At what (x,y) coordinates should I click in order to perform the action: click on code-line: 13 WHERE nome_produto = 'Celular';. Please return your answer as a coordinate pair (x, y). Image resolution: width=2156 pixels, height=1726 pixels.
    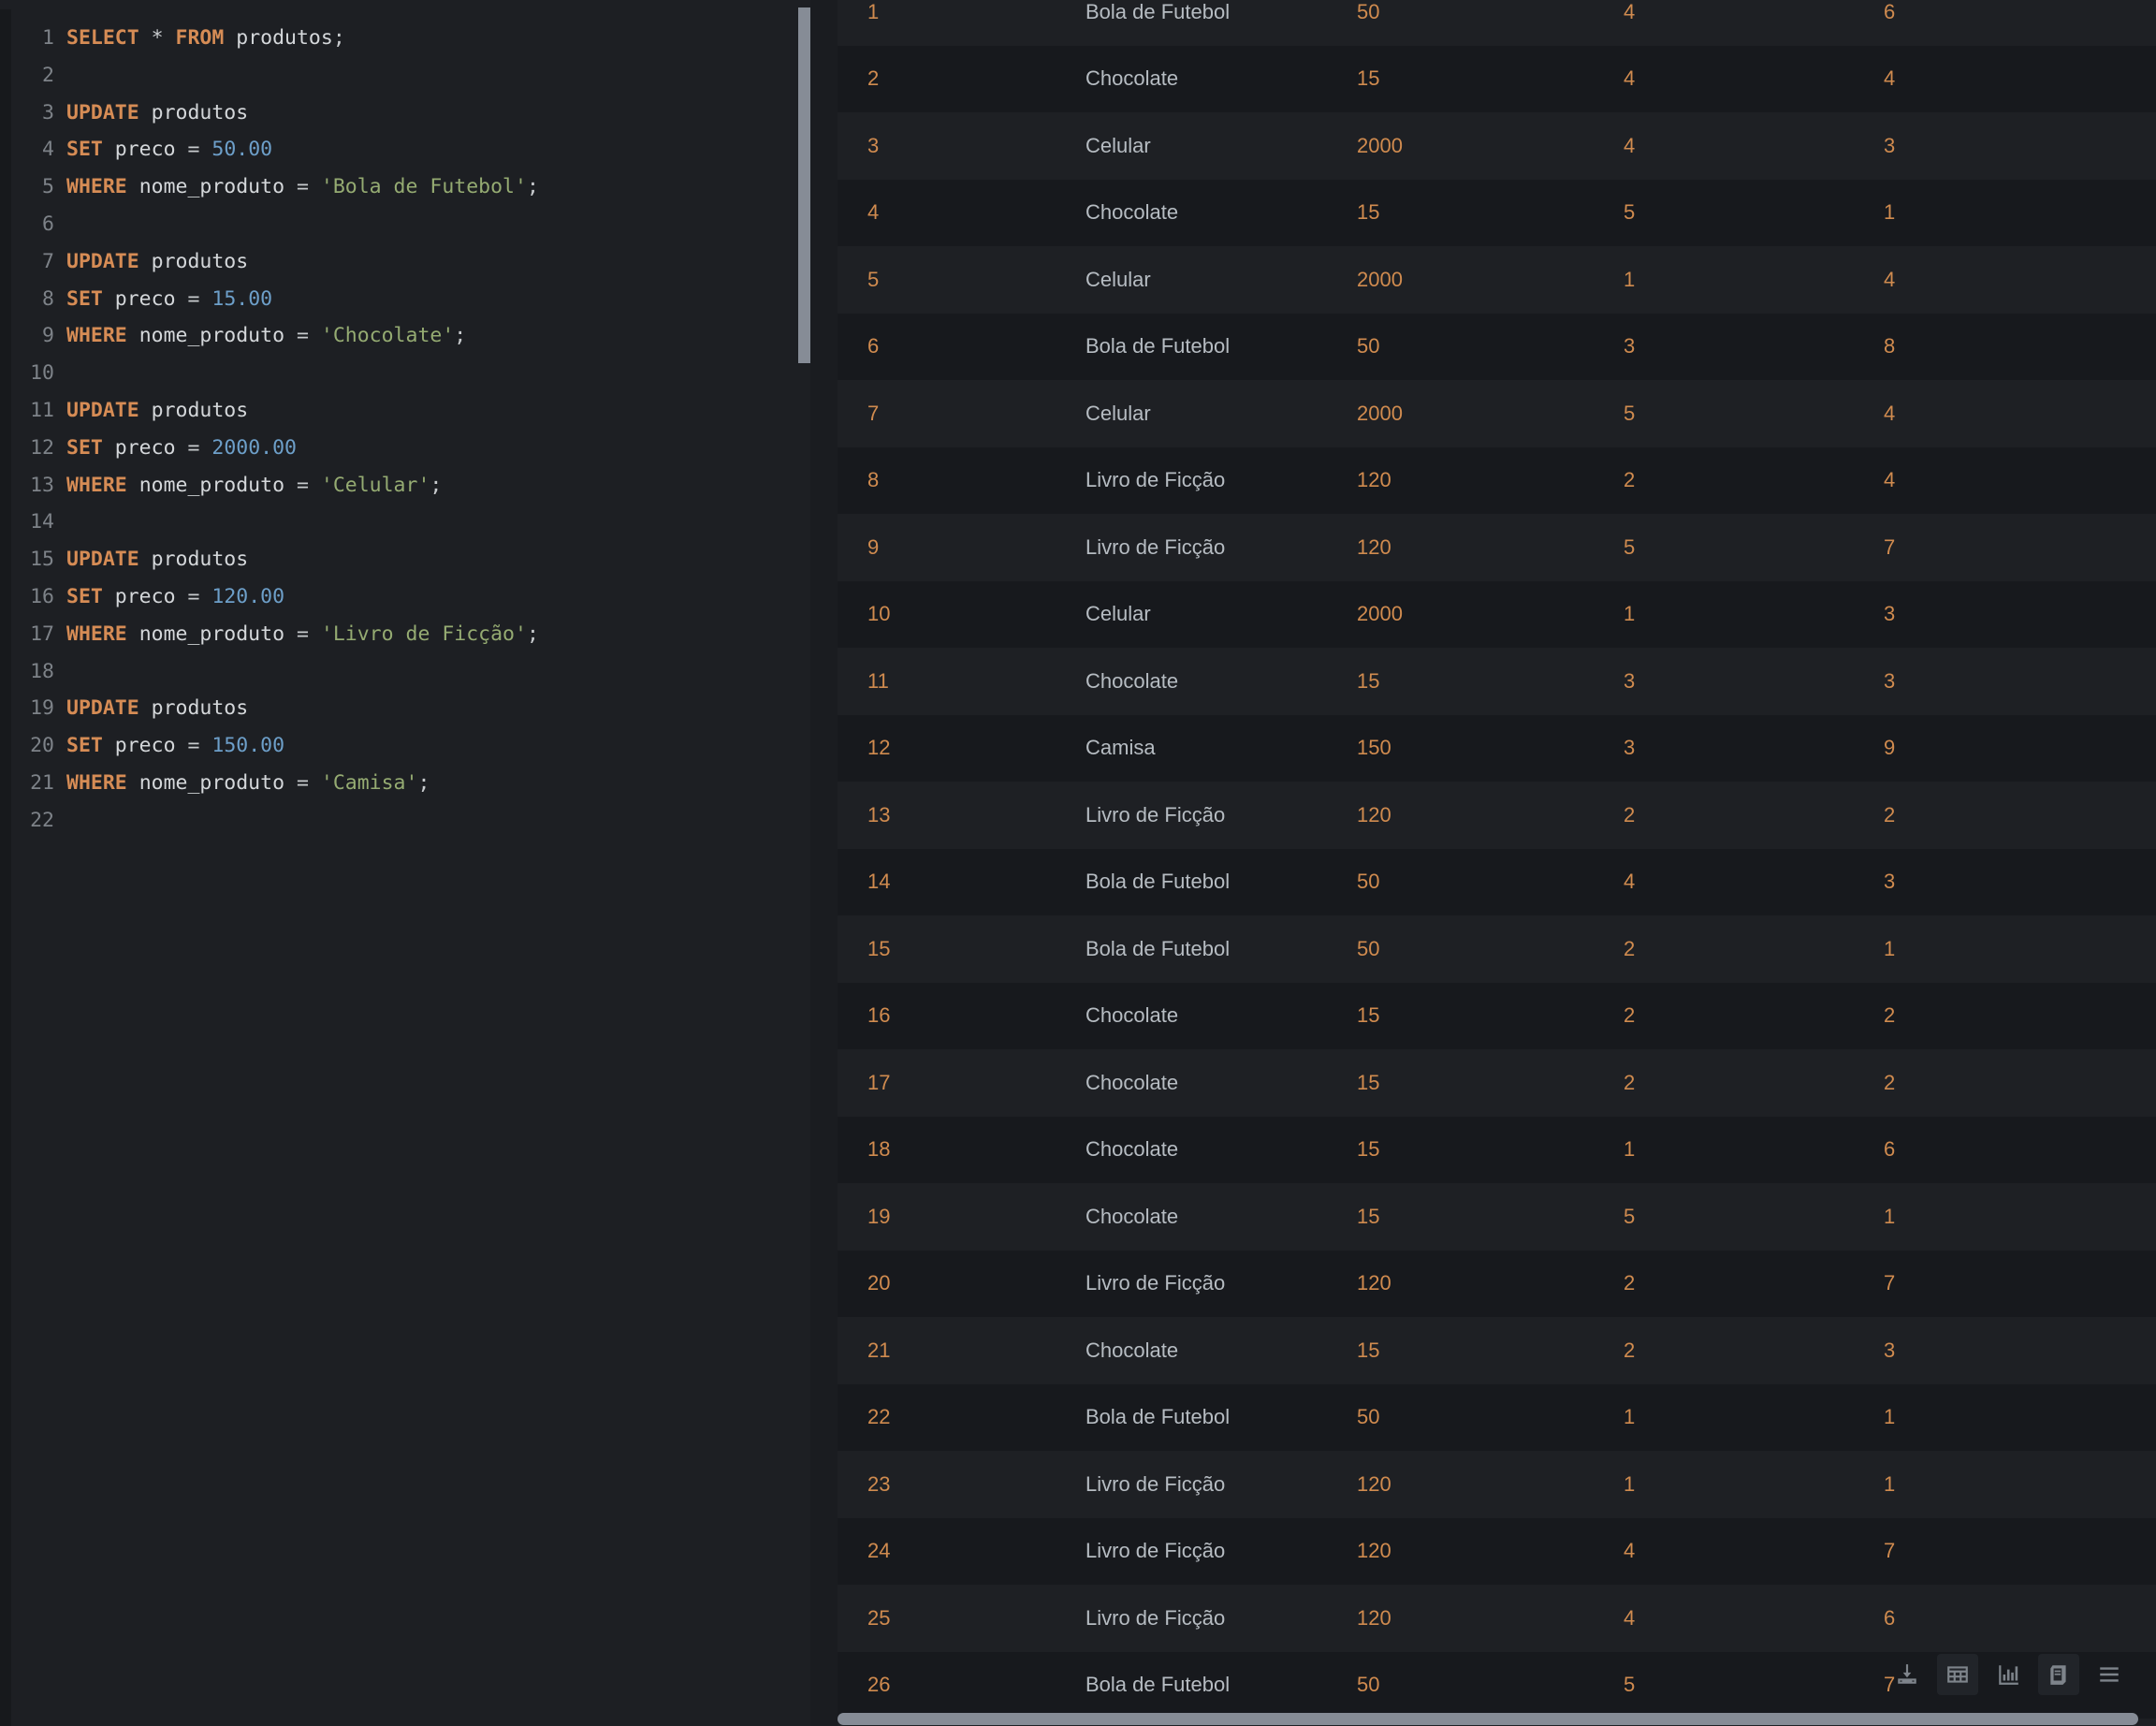
    Looking at the image, I should click on (404, 486).